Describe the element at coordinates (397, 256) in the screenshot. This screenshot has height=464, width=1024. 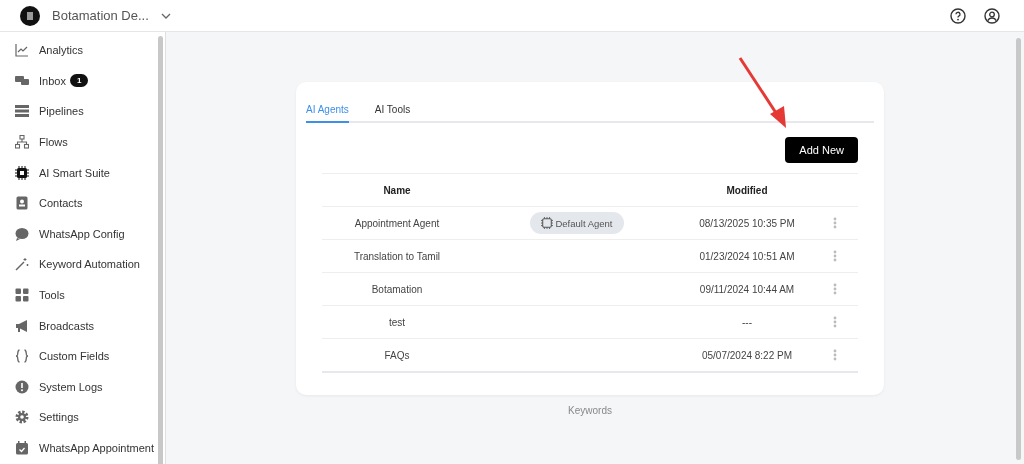
I see `table-cell-text: Translation to Tamil` at that location.